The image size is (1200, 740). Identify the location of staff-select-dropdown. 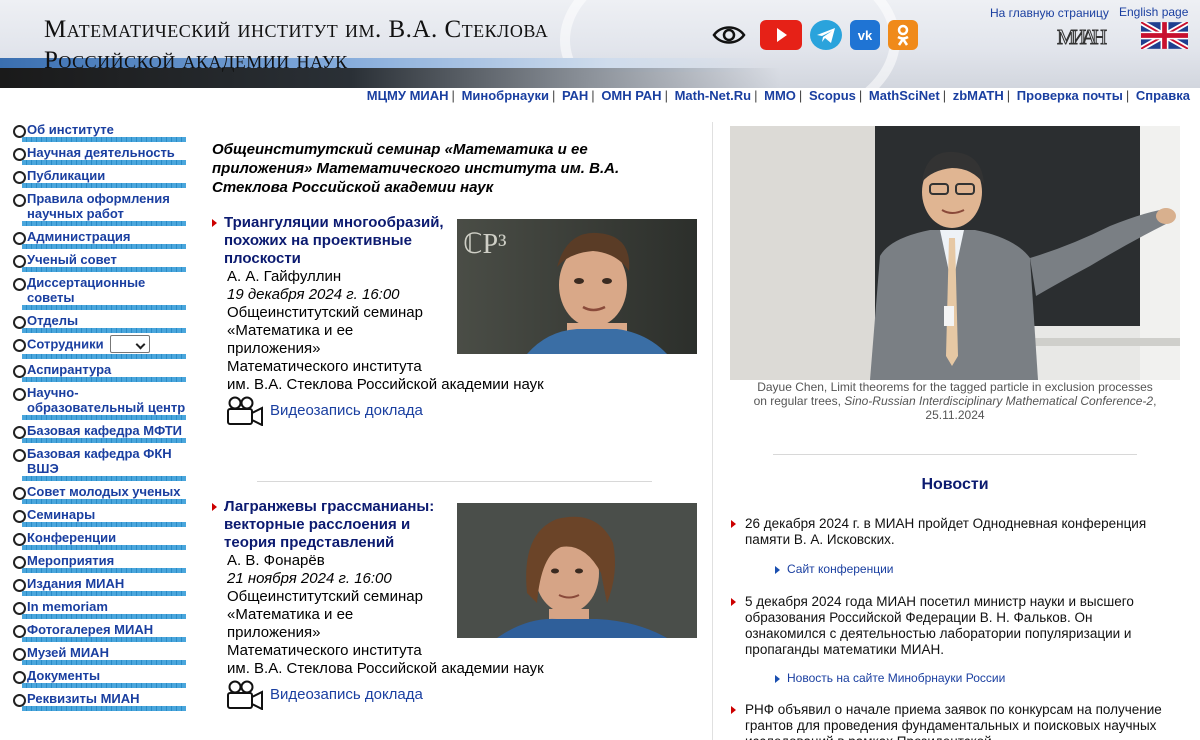
(129, 344).